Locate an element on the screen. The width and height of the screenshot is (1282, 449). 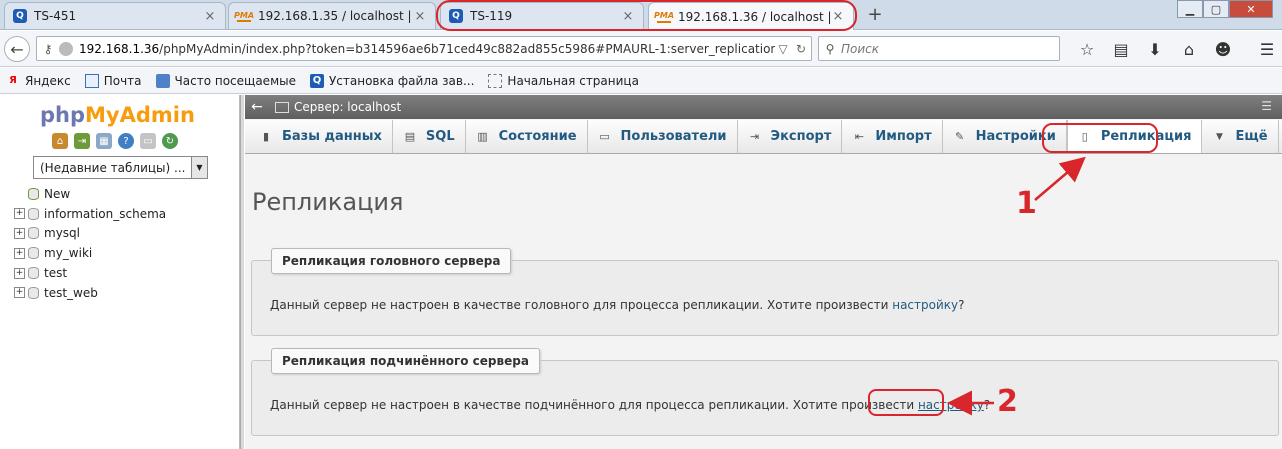
wrench-icon: ✎ is located at coordinates (960, 136).